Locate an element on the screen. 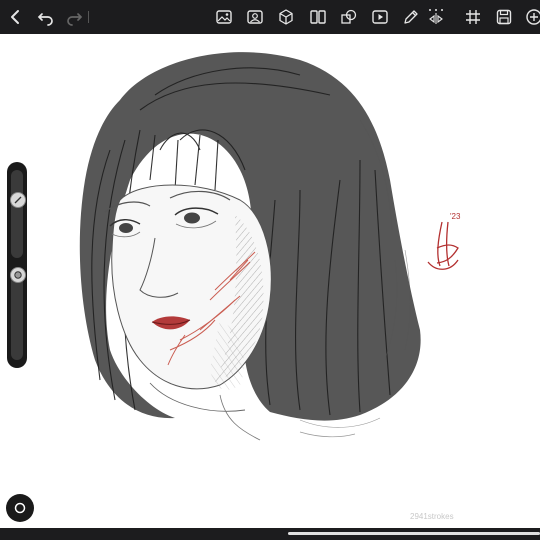 The height and width of the screenshot is (540, 540). artist-signature is located at coordinates (443, 245).